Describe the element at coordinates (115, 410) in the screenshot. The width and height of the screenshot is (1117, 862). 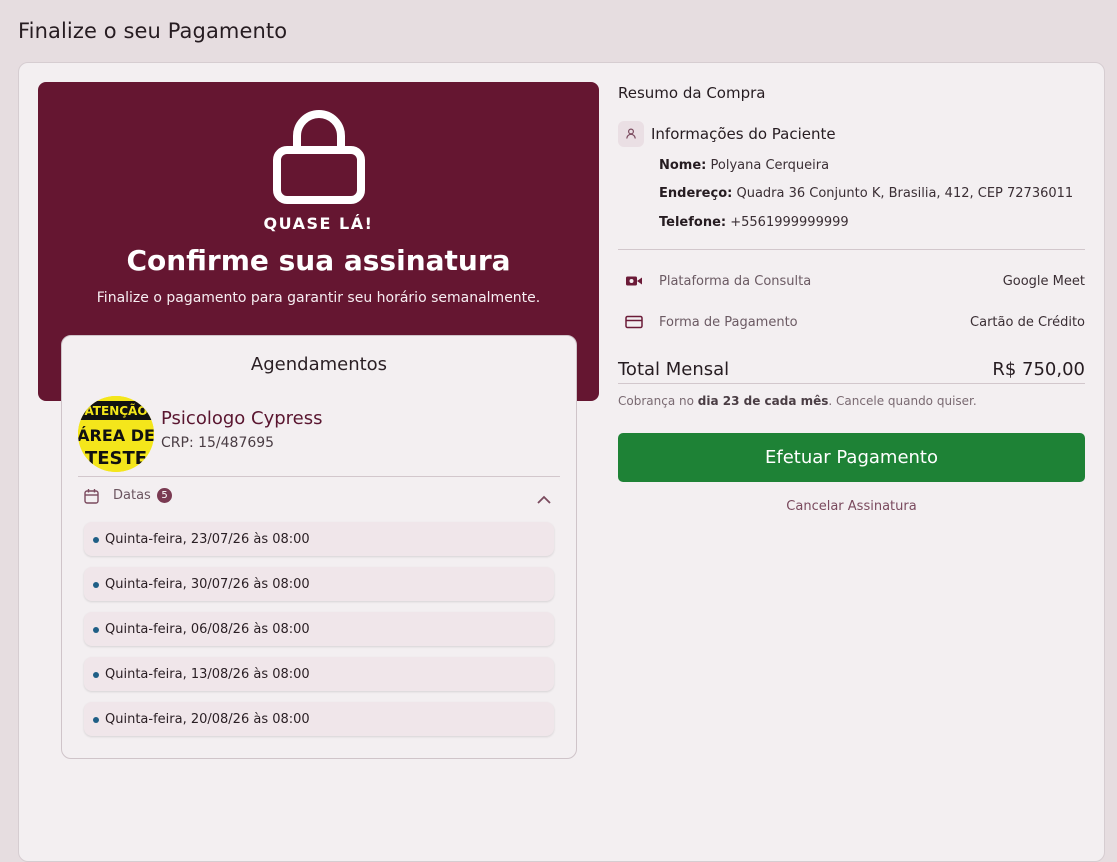
I see `avatar-text-1: ATENÇÃO` at that location.